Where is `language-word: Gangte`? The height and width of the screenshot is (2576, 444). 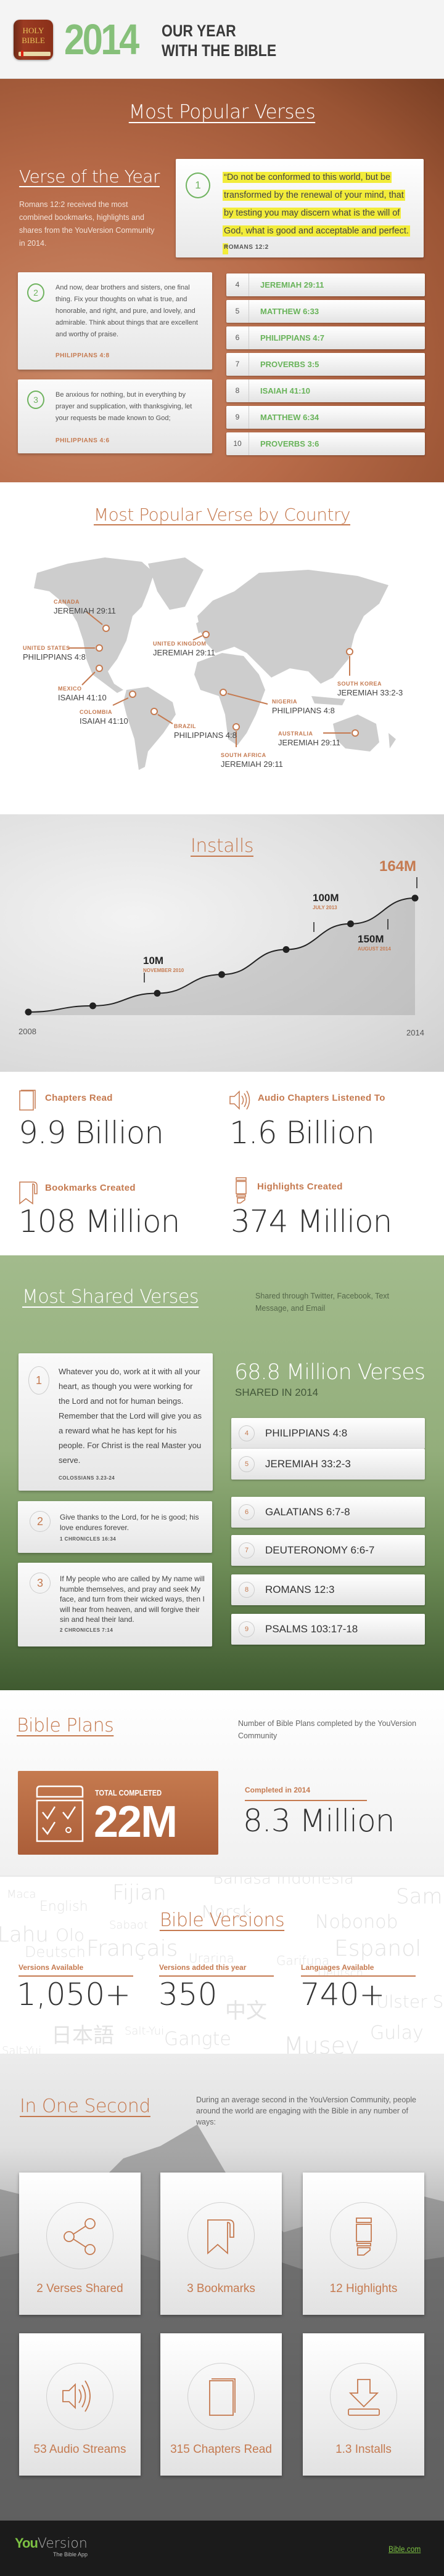
language-word: Gangte is located at coordinates (198, 2039).